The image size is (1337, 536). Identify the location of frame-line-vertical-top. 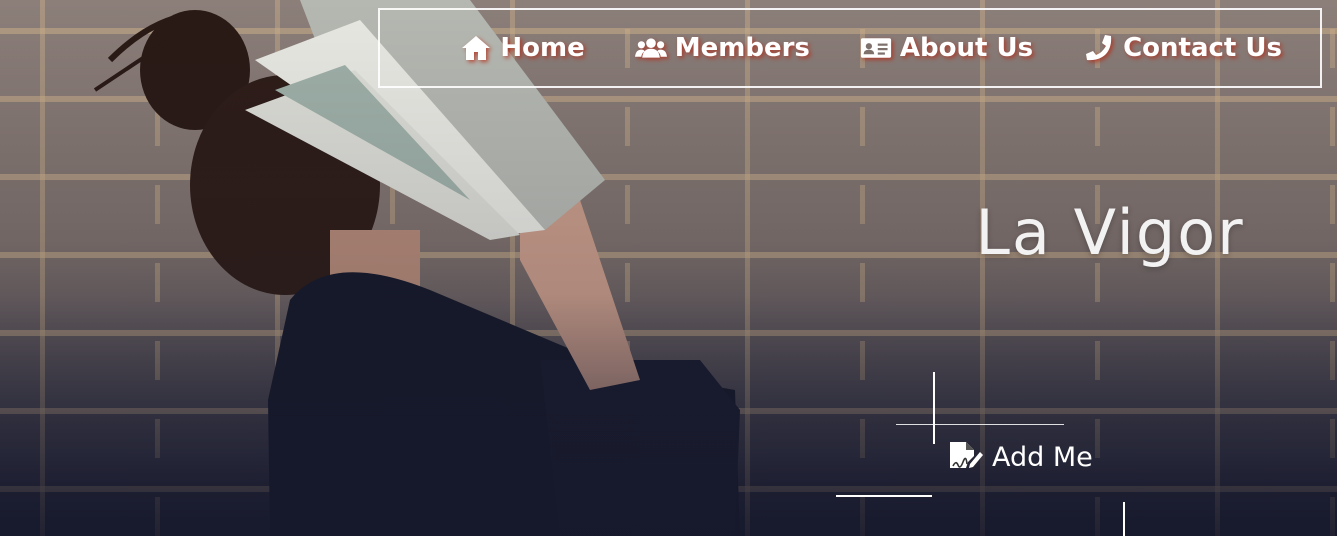
(934, 408).